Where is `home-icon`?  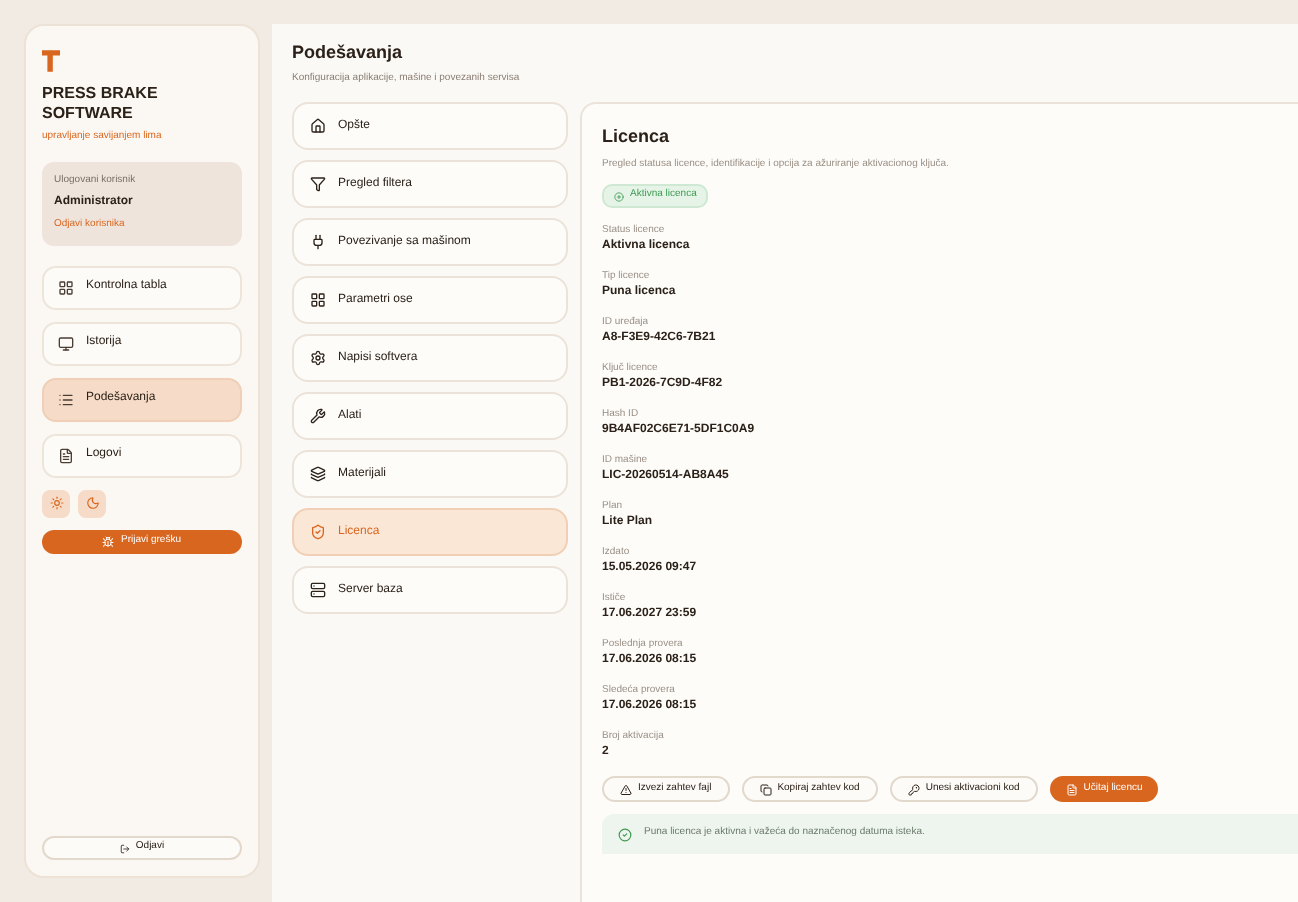 home-icon is located at coordinates (318, 126).